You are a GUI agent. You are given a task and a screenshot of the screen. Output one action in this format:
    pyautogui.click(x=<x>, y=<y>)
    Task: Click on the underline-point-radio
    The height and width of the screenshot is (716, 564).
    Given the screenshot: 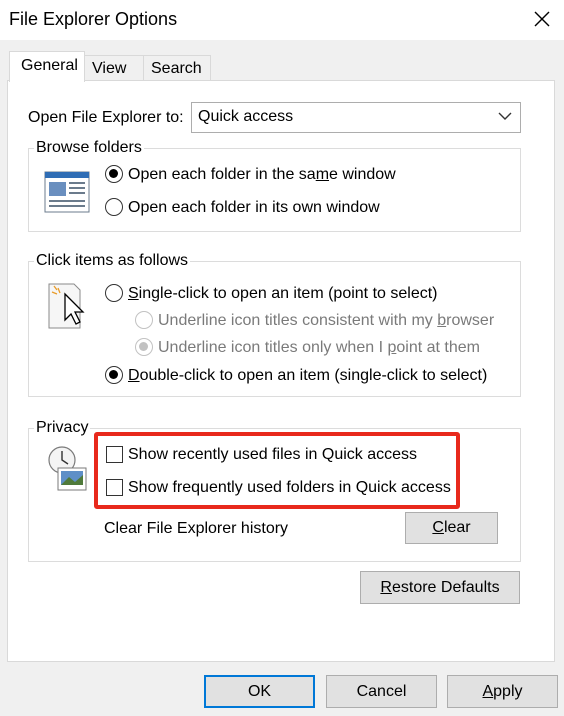 What is the action you would take?
    pyautogui.click(x=144, y=347)
    